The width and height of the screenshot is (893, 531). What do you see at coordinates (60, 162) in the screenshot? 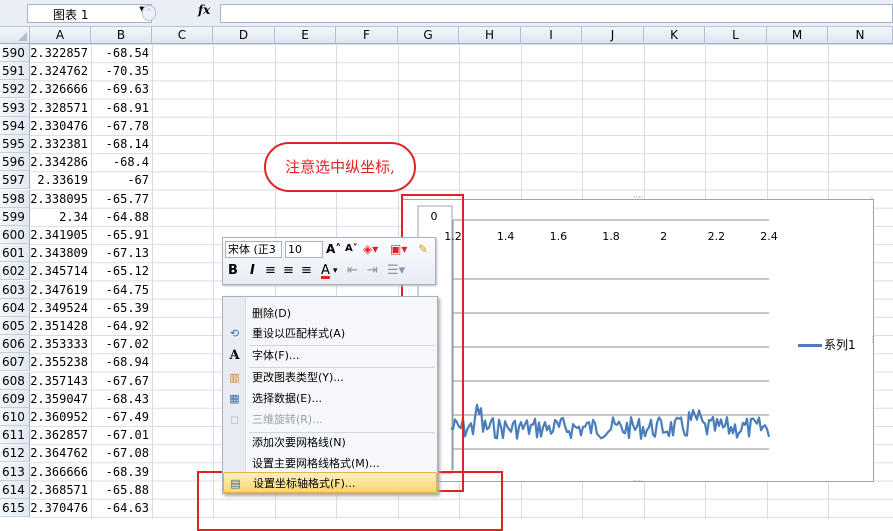
I see `cell-a: 2.334286` at bounding box center [60, 162].